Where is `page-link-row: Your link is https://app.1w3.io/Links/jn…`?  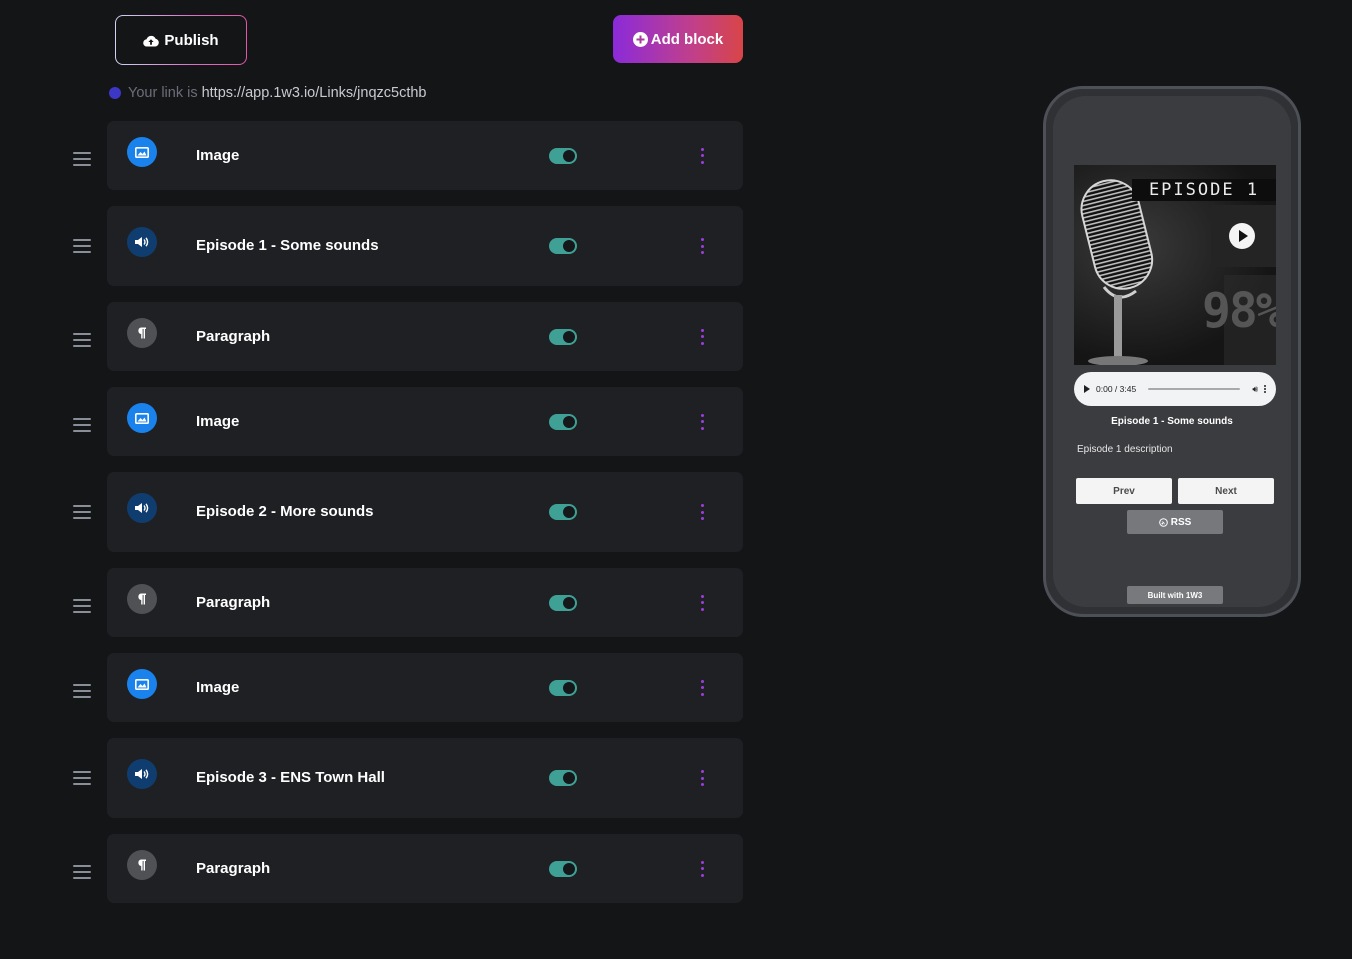 page-link-row: Your link is https://app.1w3.io/Links/jn… is located at coordinates (267, 93).